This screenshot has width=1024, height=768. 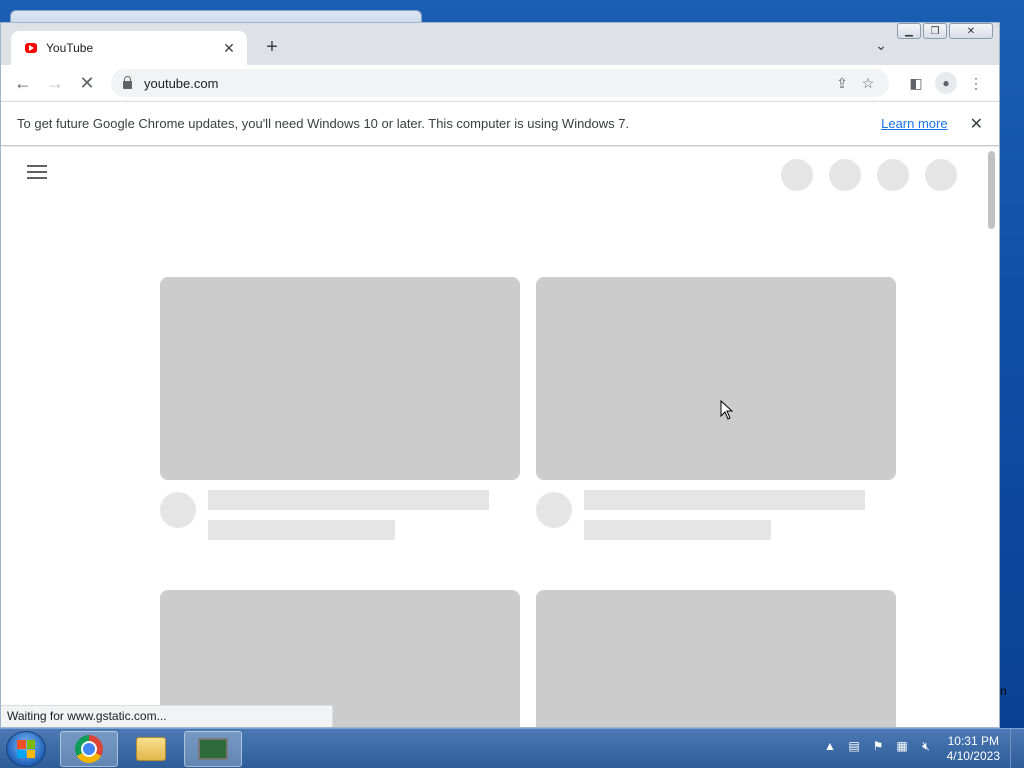 I want to click on browser-toolbar: ← → ✕ youtube.com ⇪ ☆ ◧ ● ⋮, so click(x=500, y=83).